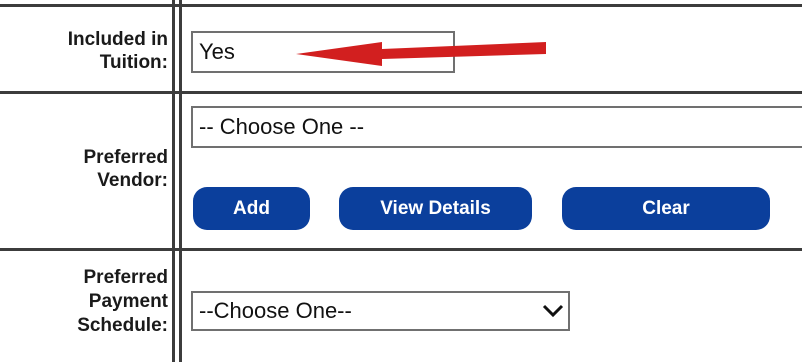 Image resolution: width=802 pixels, height=362 pixels. I want to click on add-button: Add, so click(251, 208).